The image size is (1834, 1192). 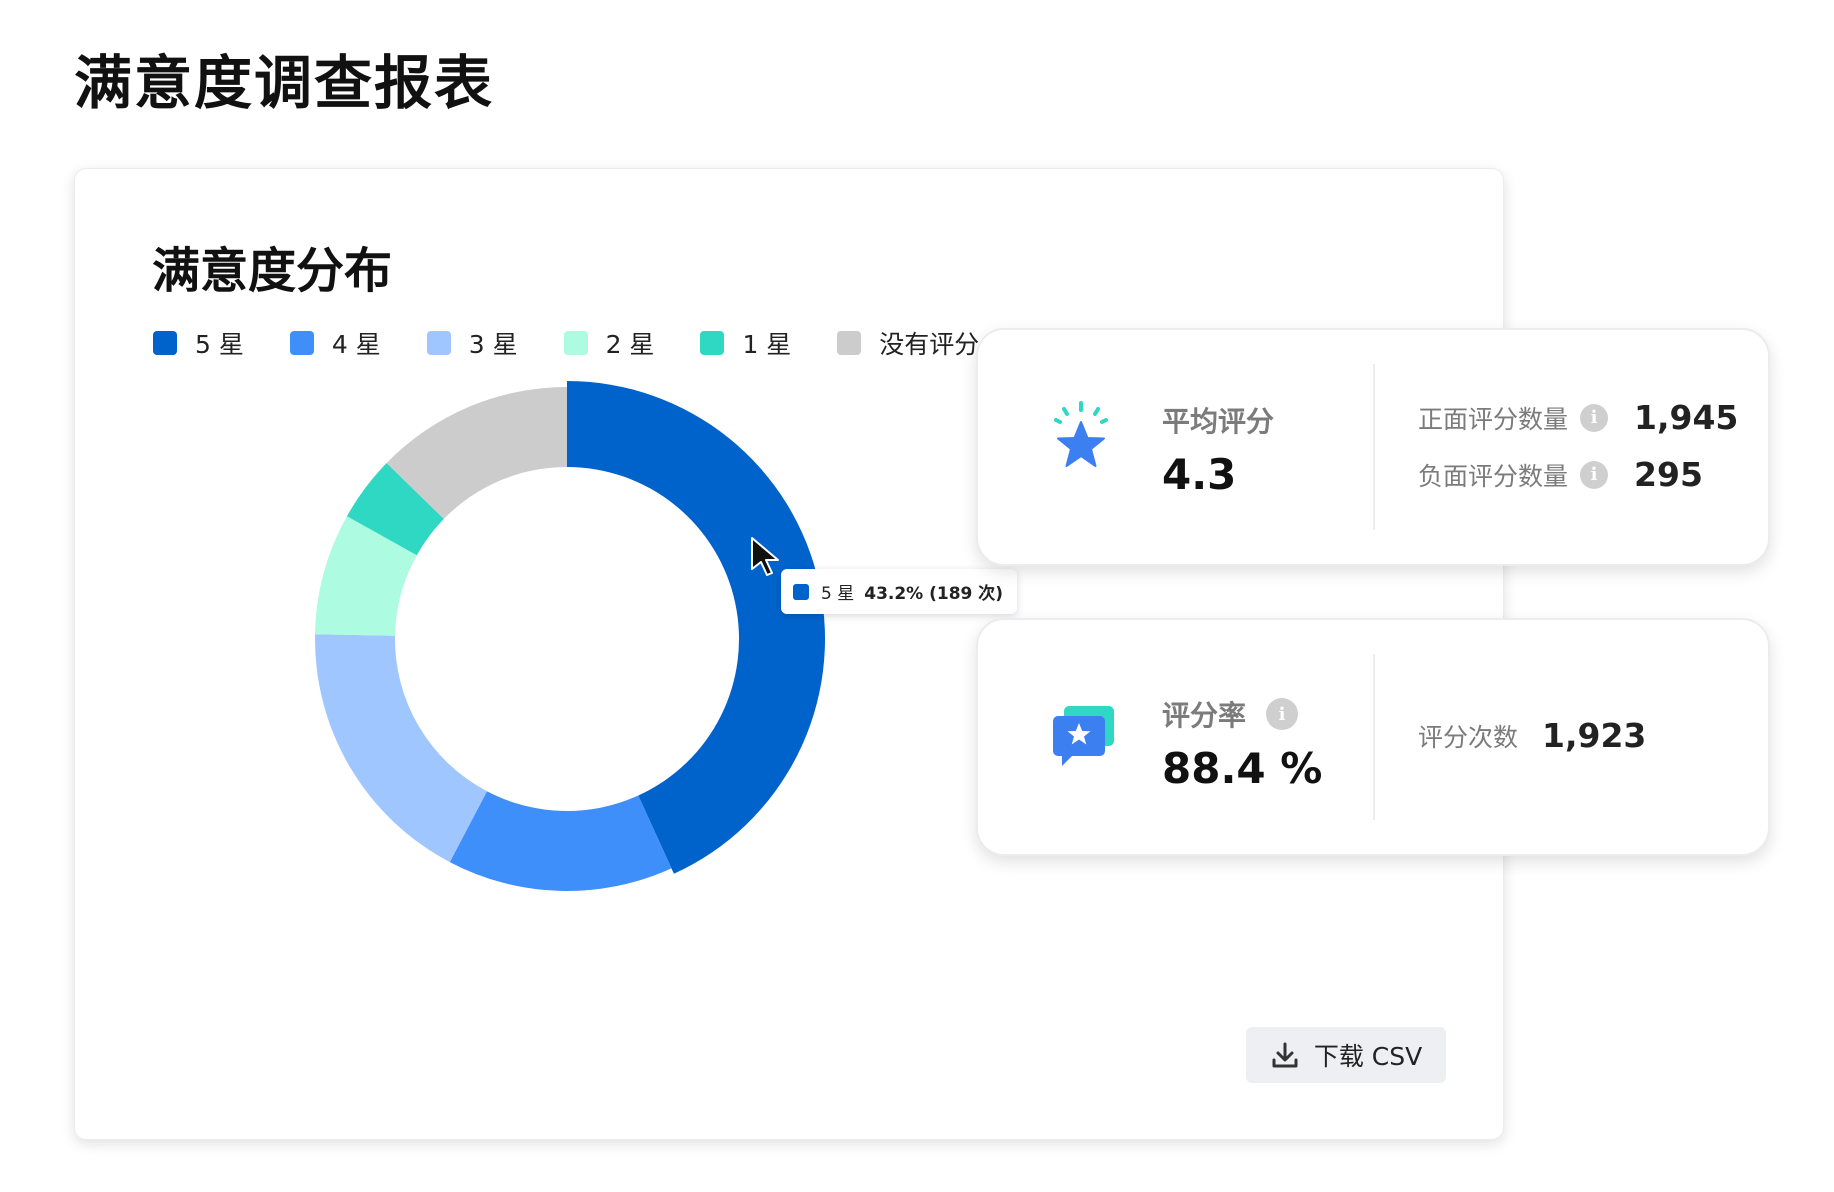 I want to click on rating-rate-label-wrap: 评分率 i, so click(x=1242, y=714).